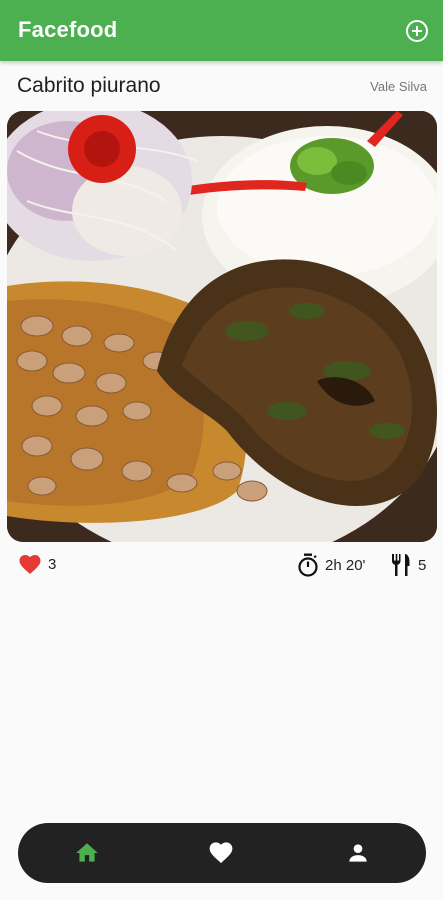  I want to click on nav-profile-button, so click(358, 853).